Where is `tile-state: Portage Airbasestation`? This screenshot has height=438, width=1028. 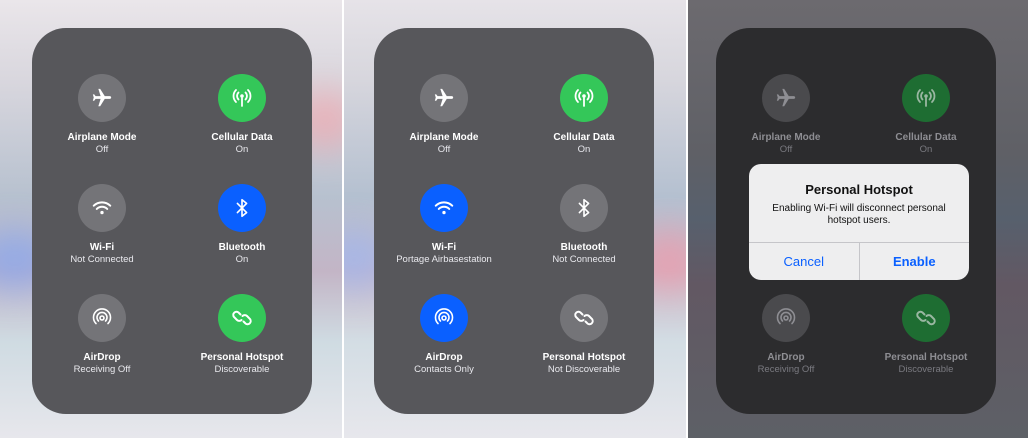 tile-state: Portage Airbasestation is located at coordinates (444, 259).